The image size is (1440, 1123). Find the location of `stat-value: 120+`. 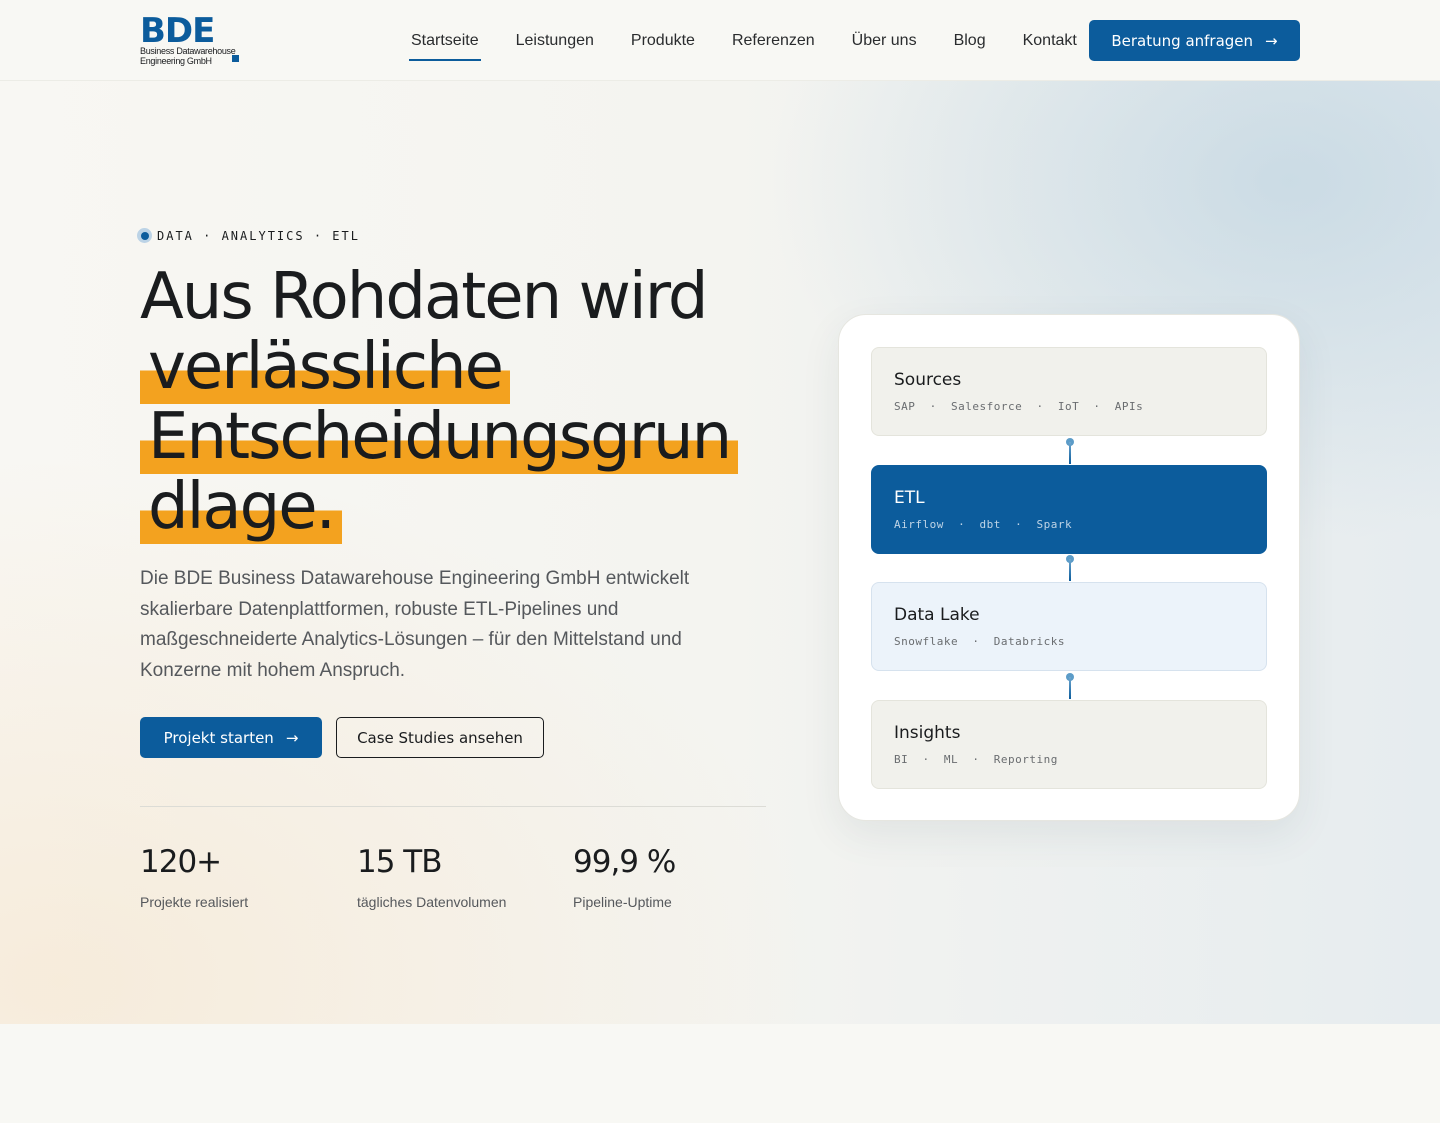

stat-value: 120+ is located at coordinates (181, 862).